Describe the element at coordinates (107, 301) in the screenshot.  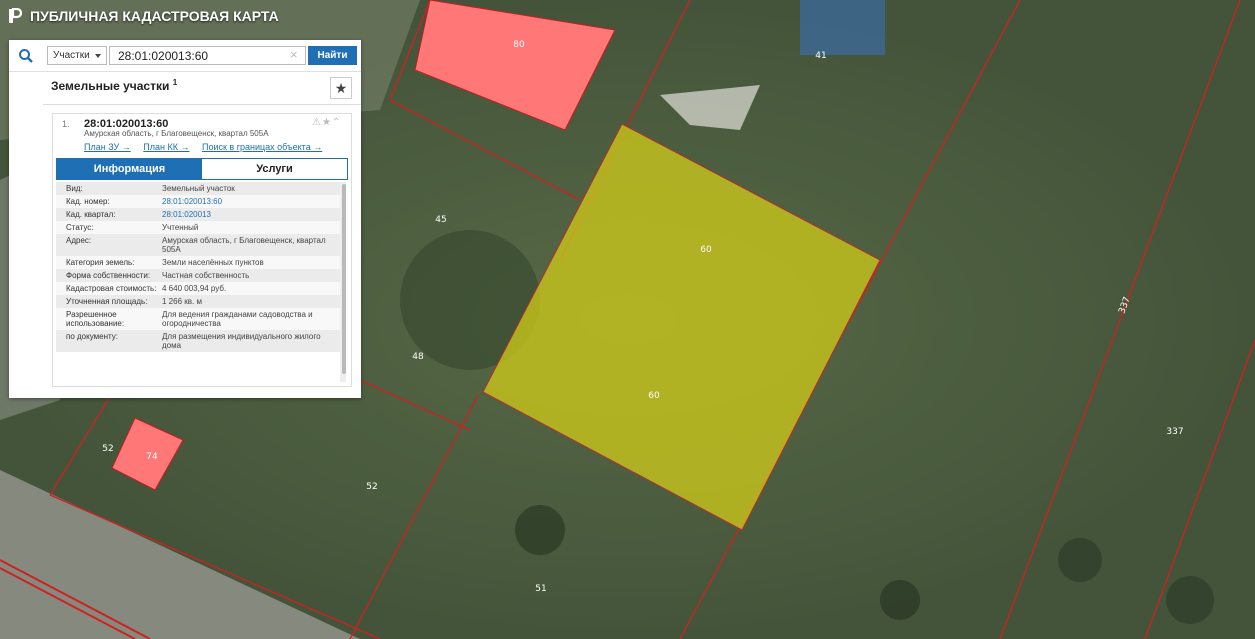
I see `info-key: Уточненная площадь:` at that location.